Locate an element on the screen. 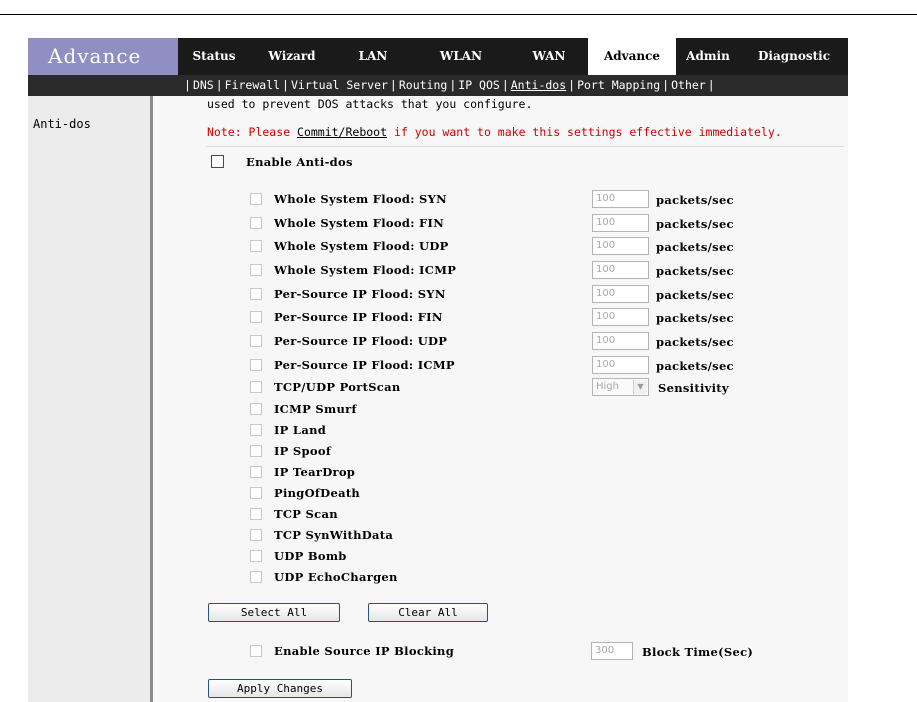  tab-wlan: WLAN is located at coordinates (461, 56).